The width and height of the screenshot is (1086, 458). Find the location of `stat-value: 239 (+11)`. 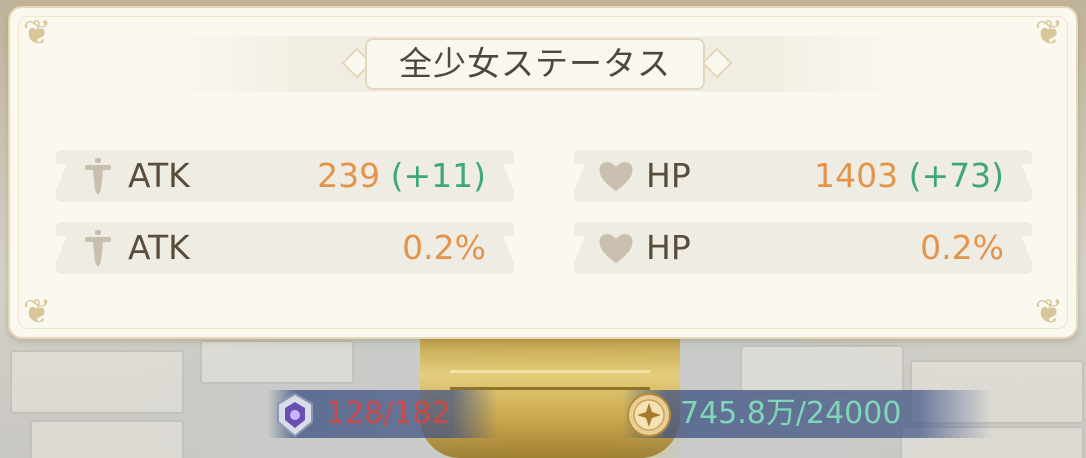

stat-value: 239 (+11) is located at coordinates (401, 175).